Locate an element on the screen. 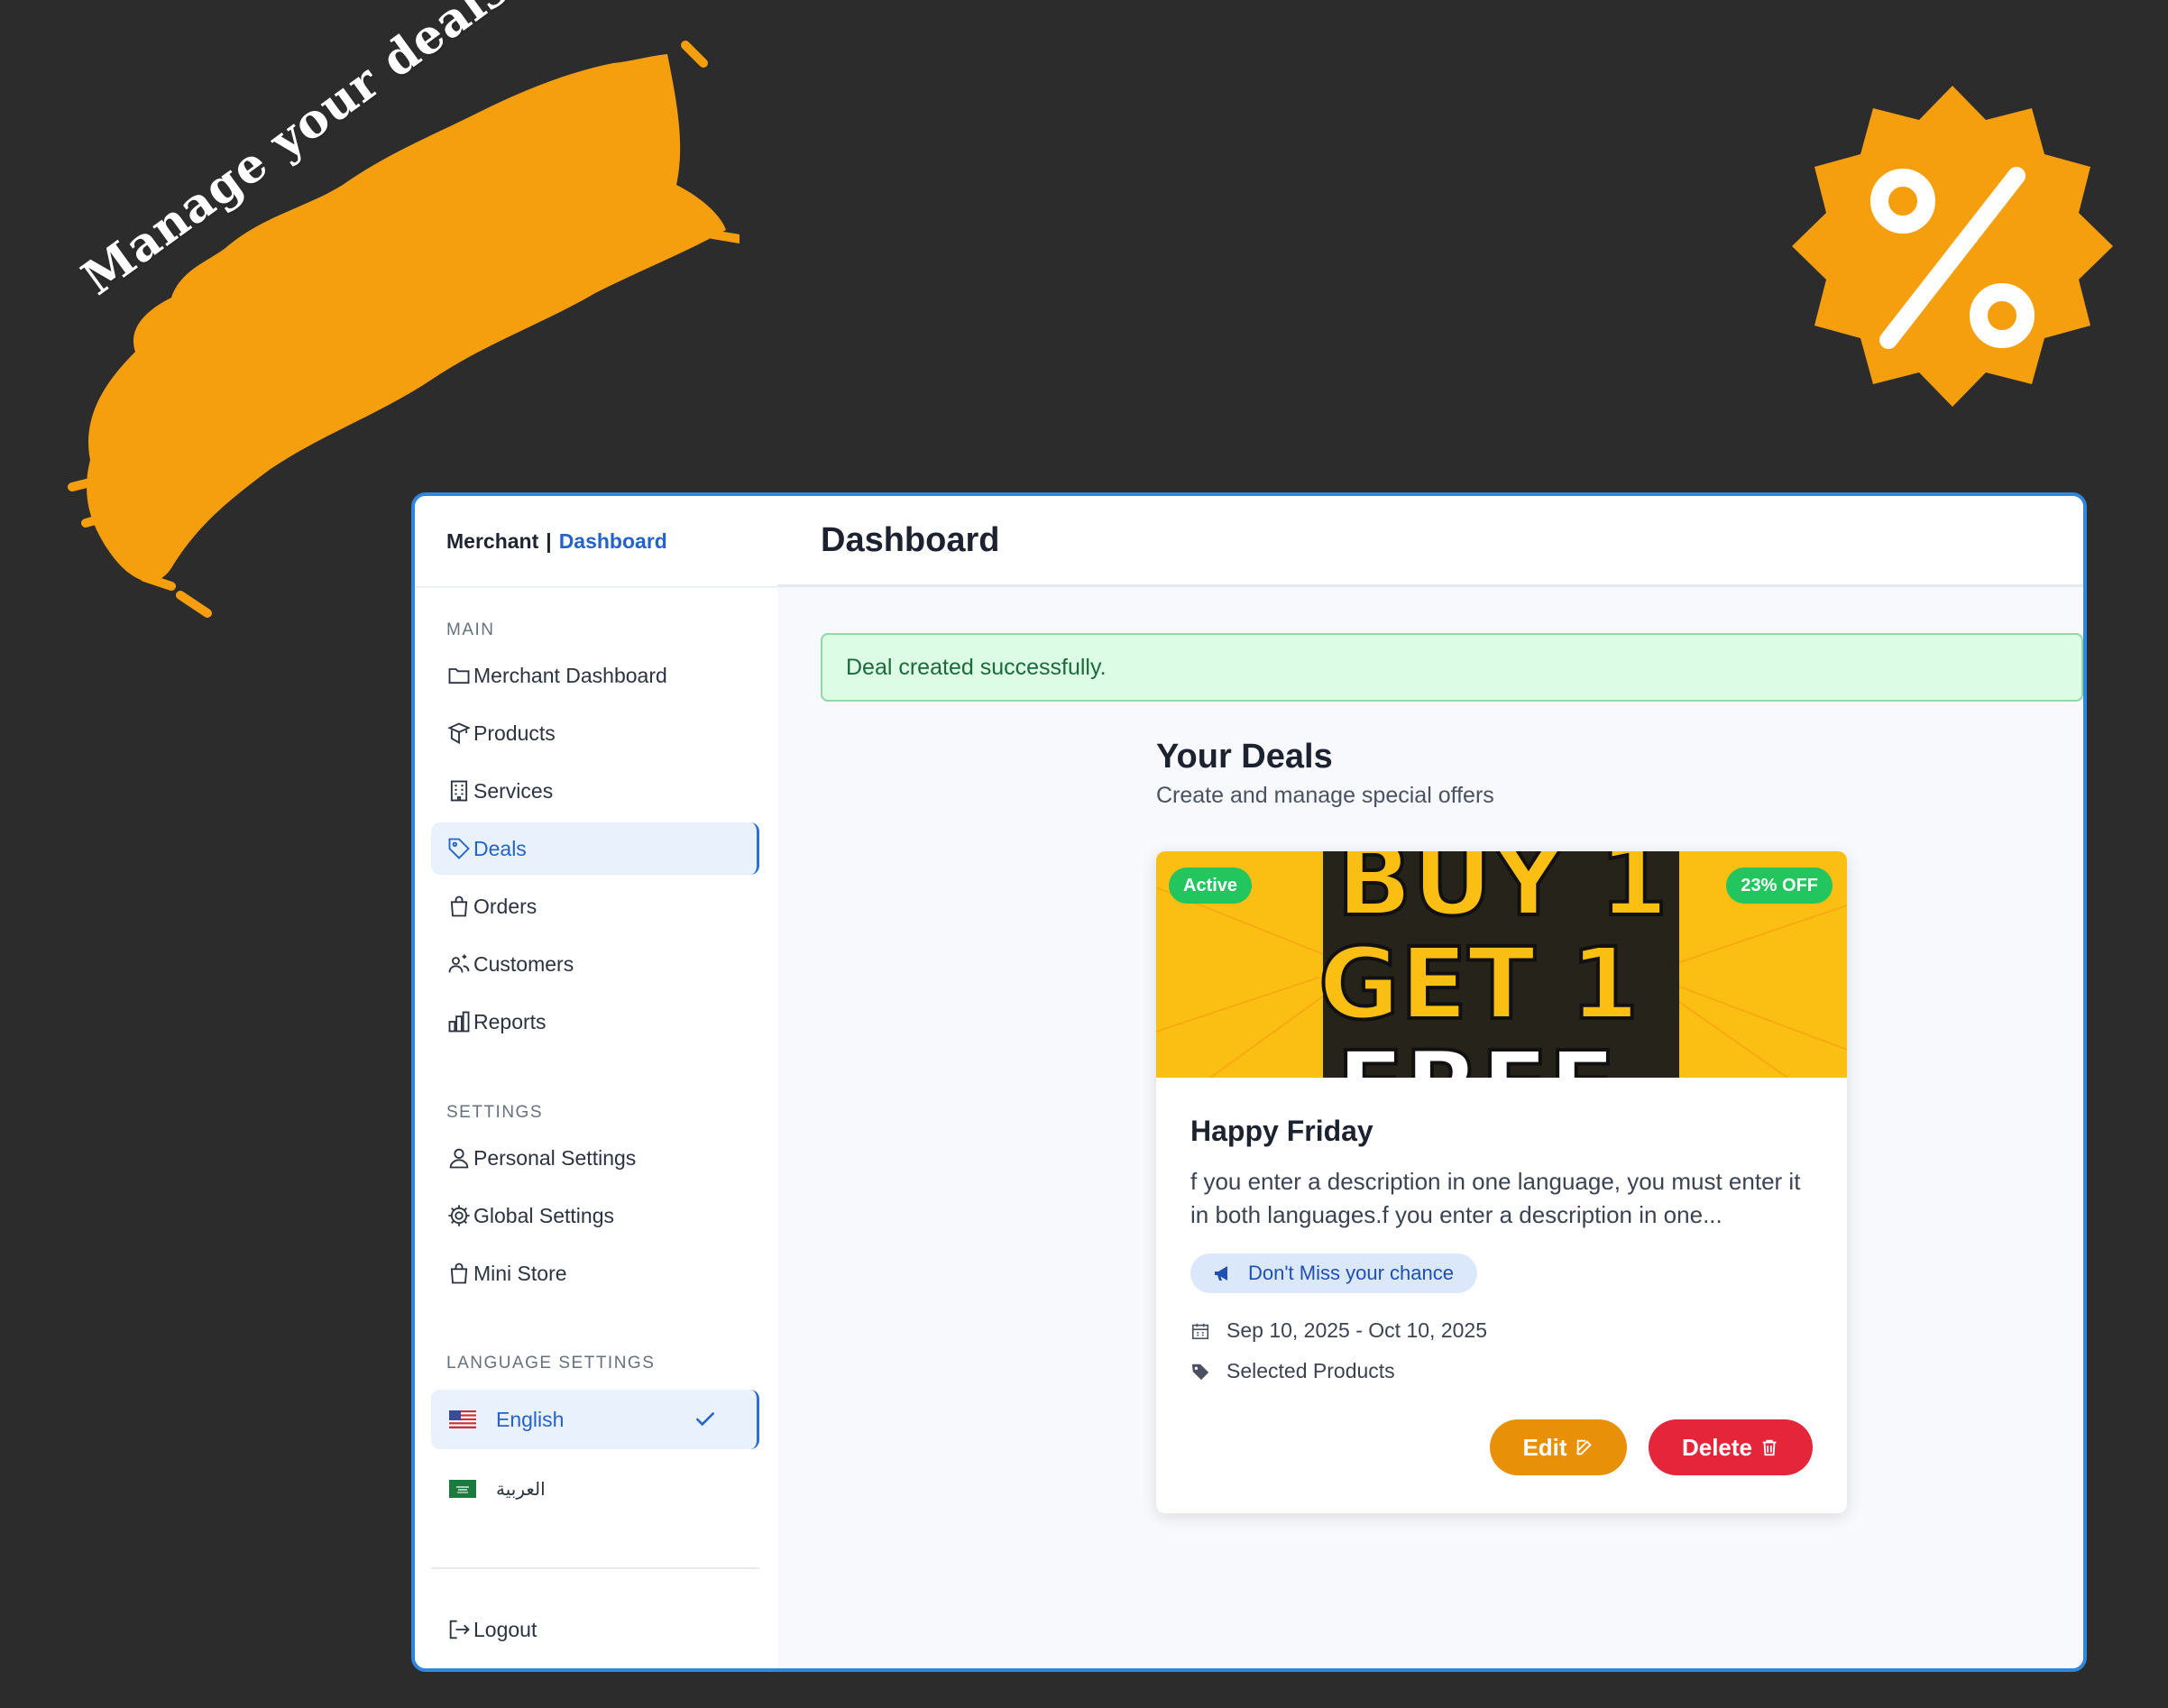 The height and width of the screenshot is (1708, 2168). bar-chart-icon is located at coordinates (459, 1022).